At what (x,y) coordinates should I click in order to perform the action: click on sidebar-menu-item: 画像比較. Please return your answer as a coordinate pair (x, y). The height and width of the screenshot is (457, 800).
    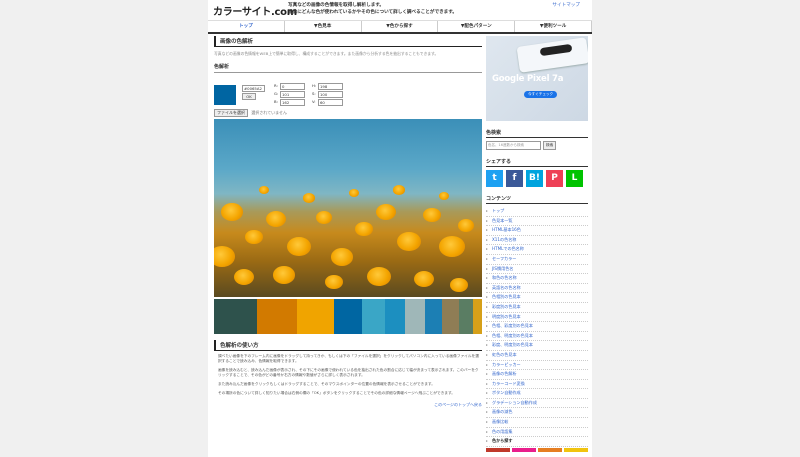
    Looking at the image, I should click on (537, 423).